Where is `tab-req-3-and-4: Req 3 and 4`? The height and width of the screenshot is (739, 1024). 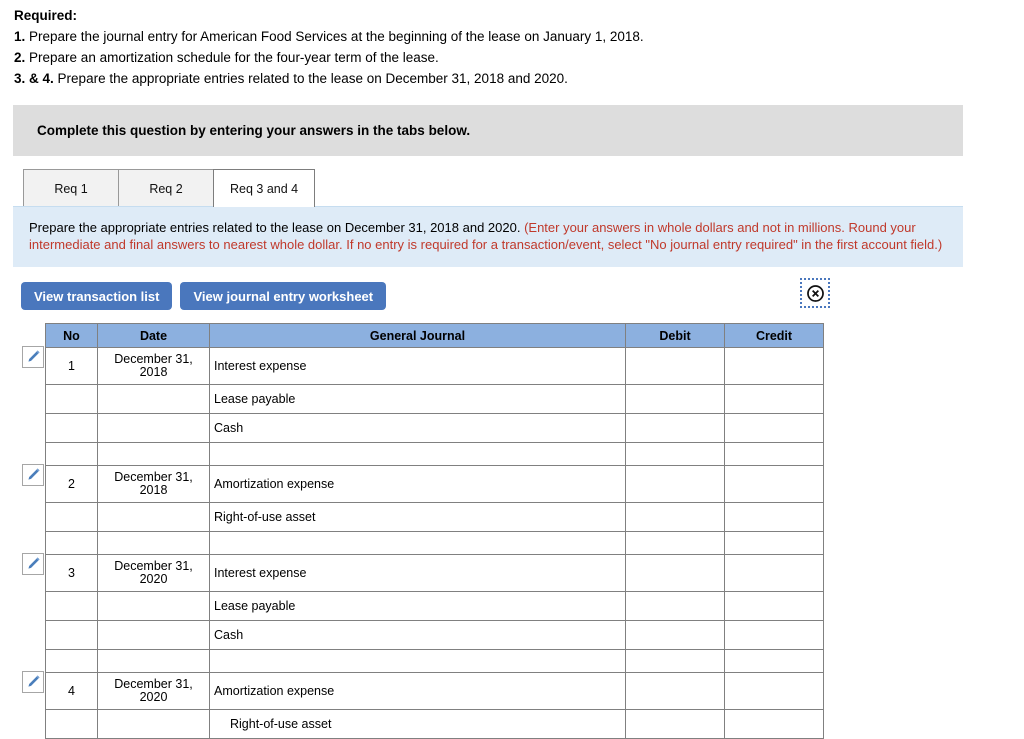 tab-req-3-and-4: Req 3 and 4 is located at coordinates (264, 188).